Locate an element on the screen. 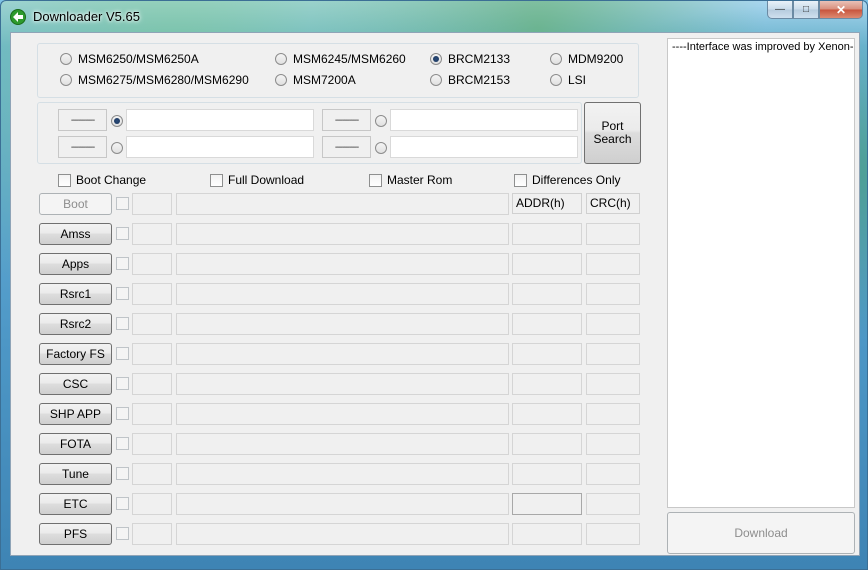 This screenshot has height=570, width=868. chipset-option-3: MDM9200 is located at coordinates (586, 59).